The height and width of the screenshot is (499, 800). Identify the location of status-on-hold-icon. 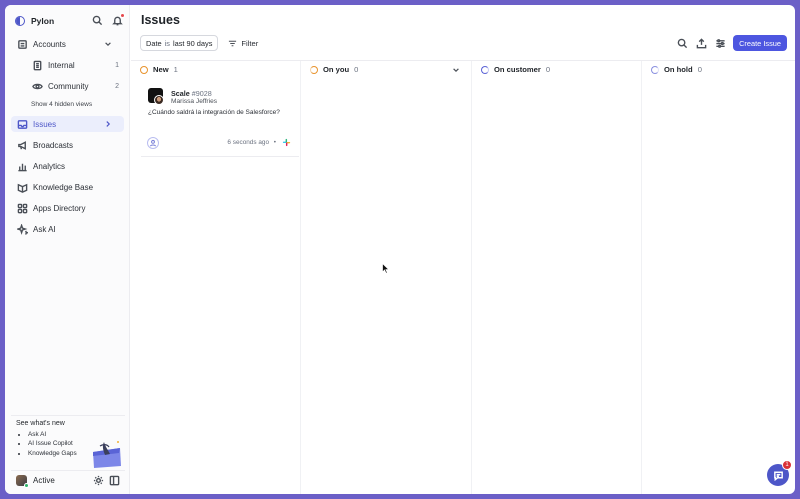
(655, 69).